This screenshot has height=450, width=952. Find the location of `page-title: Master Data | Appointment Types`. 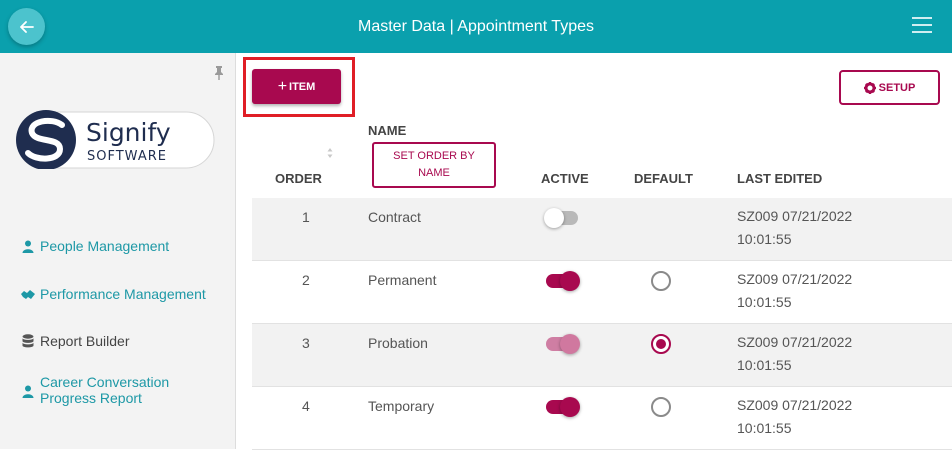

page-title: Master Data | Appointment Types is located at coordinates (476, 26).